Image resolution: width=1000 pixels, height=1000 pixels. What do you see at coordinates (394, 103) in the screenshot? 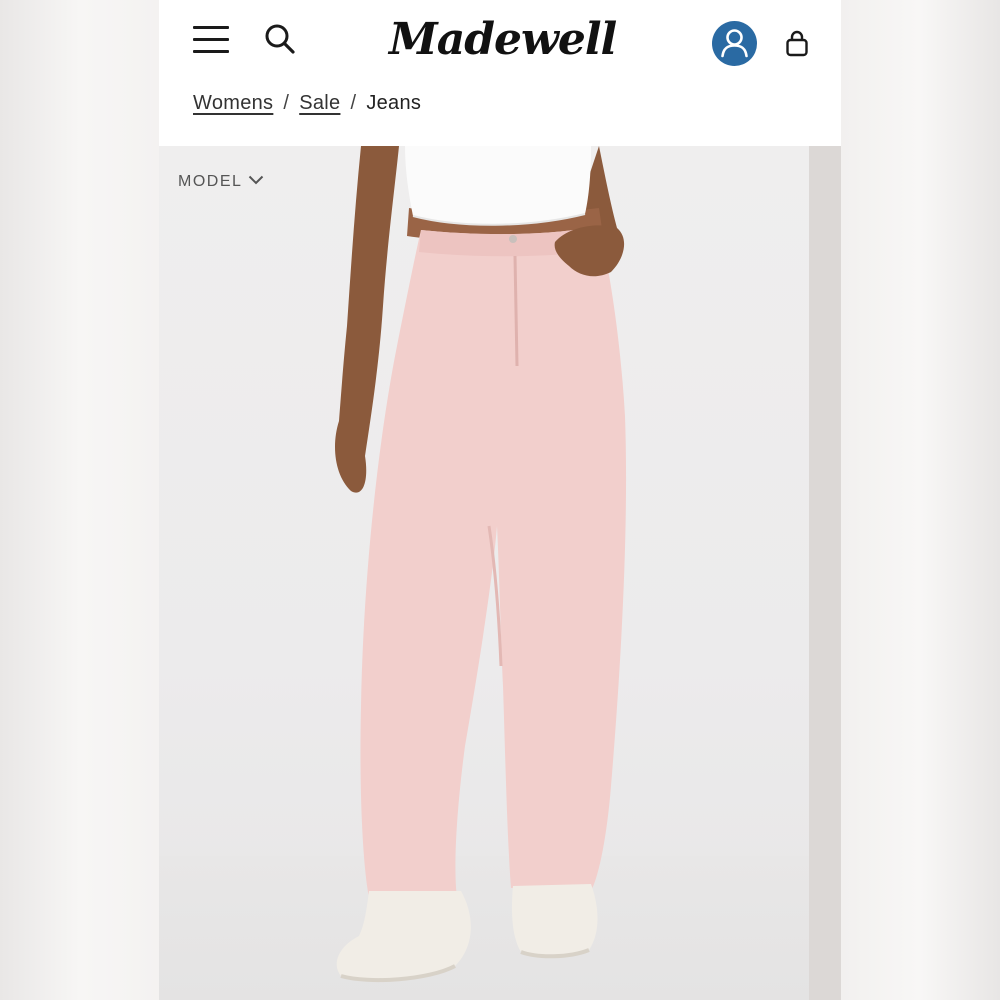
I see `breadcrumb-current-jeans: Jeans` at bounding box center [394, 103].